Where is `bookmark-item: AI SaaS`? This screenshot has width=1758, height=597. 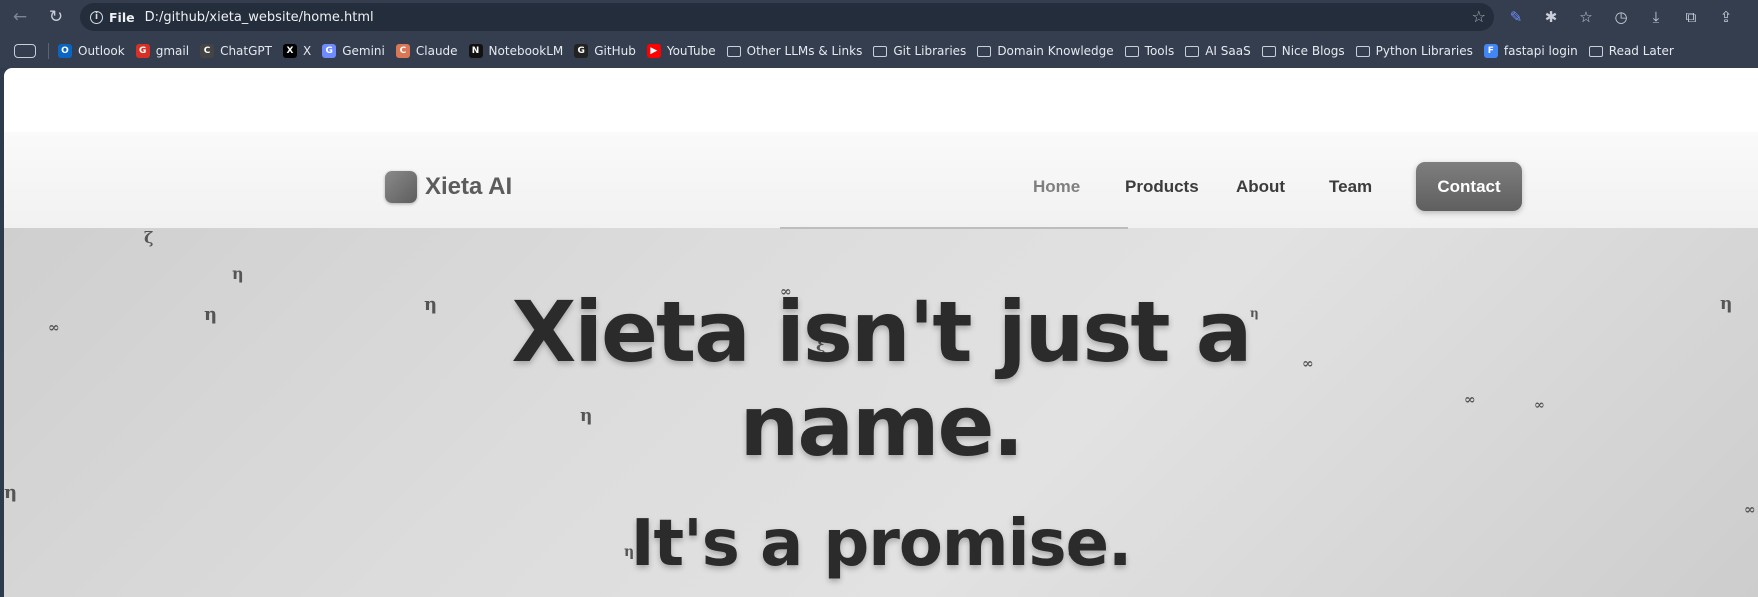 bookmark-item: AI SaaS is located at coordinates (1222, 51).